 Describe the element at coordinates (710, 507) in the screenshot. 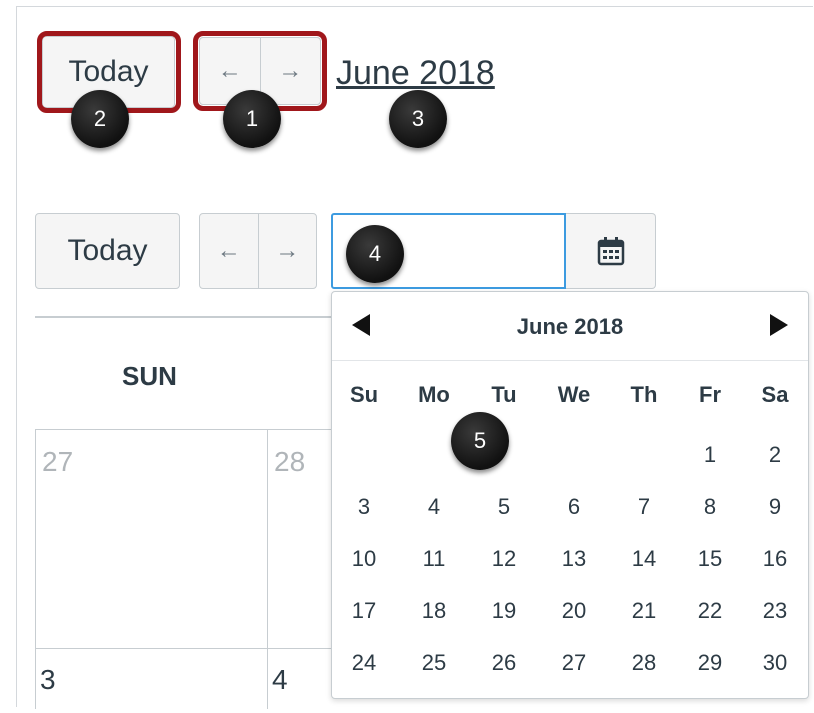

I see `date-picker-day: 8` at that location.